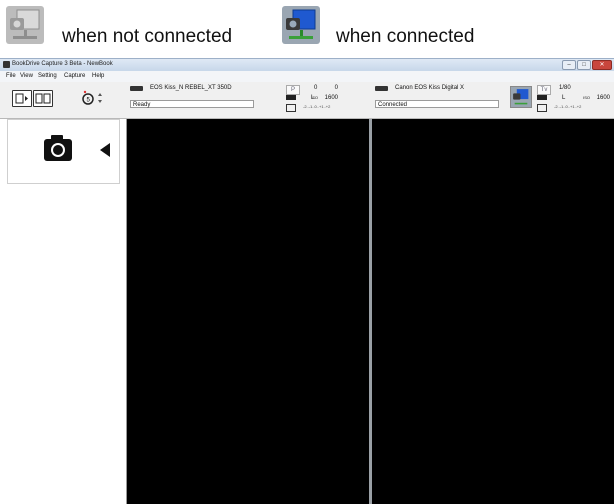 The width and height of the screenshot is (614, 504). Describe the element at coordinates (293, 90) in the screenshot. I see `shooting-mode: P` at that location.